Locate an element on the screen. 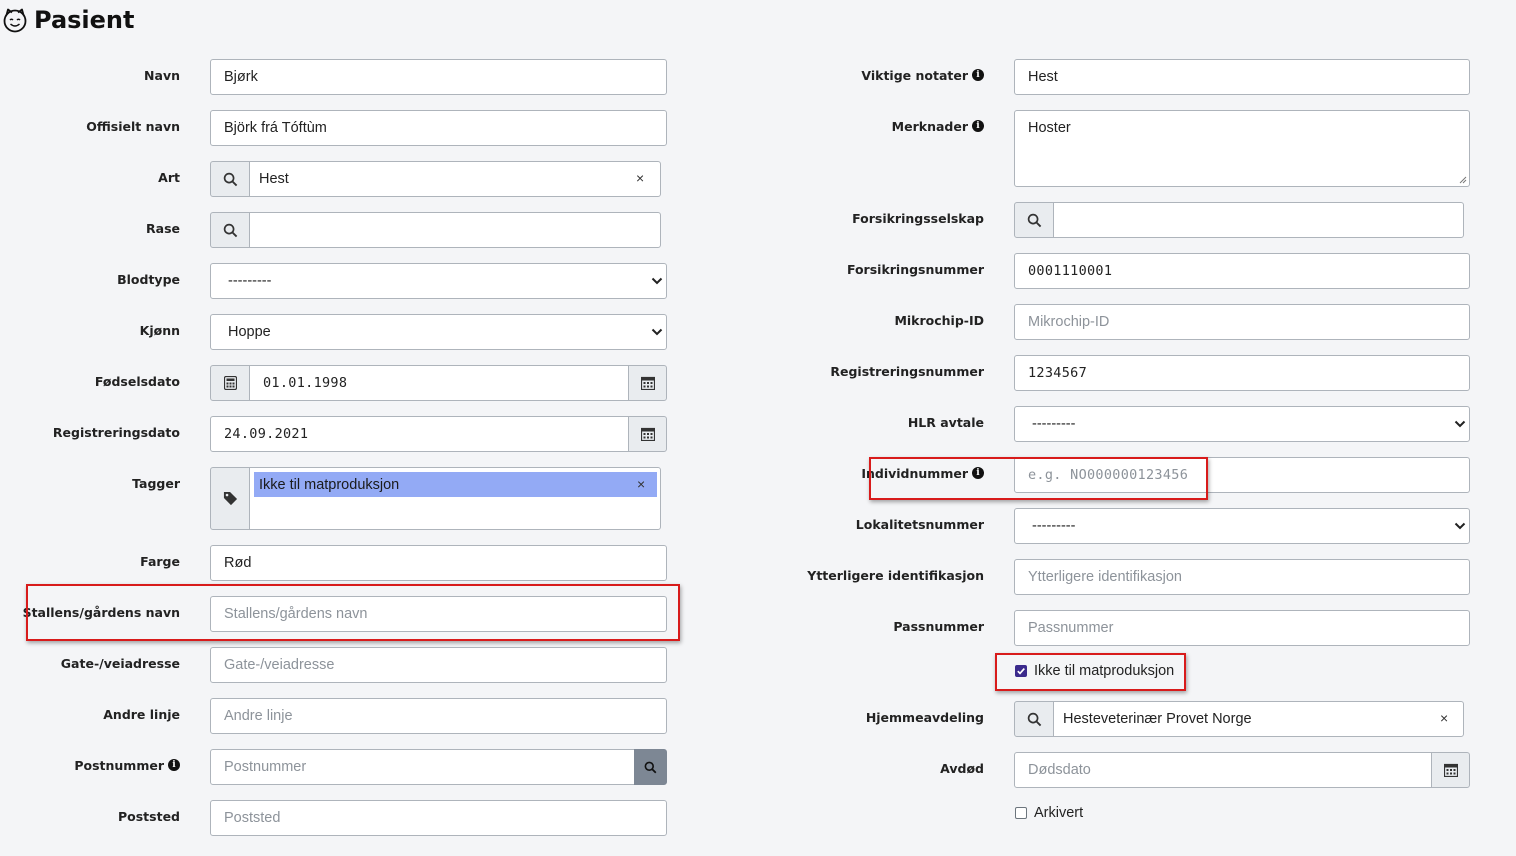 Image resolution: width=1516 pixels, height=856 pixels. poststed-input: Poststed is located at coordinates (438, 818).